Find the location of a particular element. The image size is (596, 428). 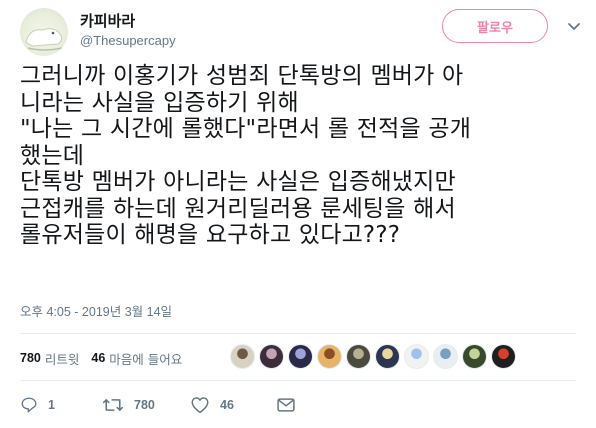

like-count: 46 is located at coordinates (227, 405).